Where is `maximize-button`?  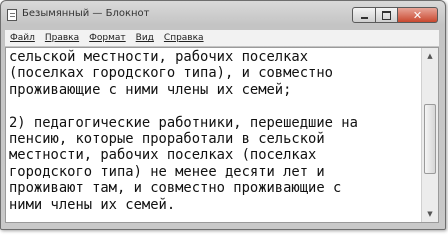
maximize-button is located at coordinates (387, 15).